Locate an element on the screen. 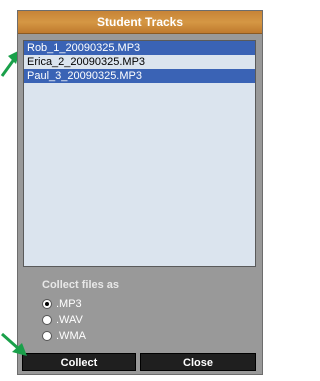 Image resolution: width=320 pixels, height=381 pixels. format-option-mp3: .MP3 is located at coordinates (62, 304).